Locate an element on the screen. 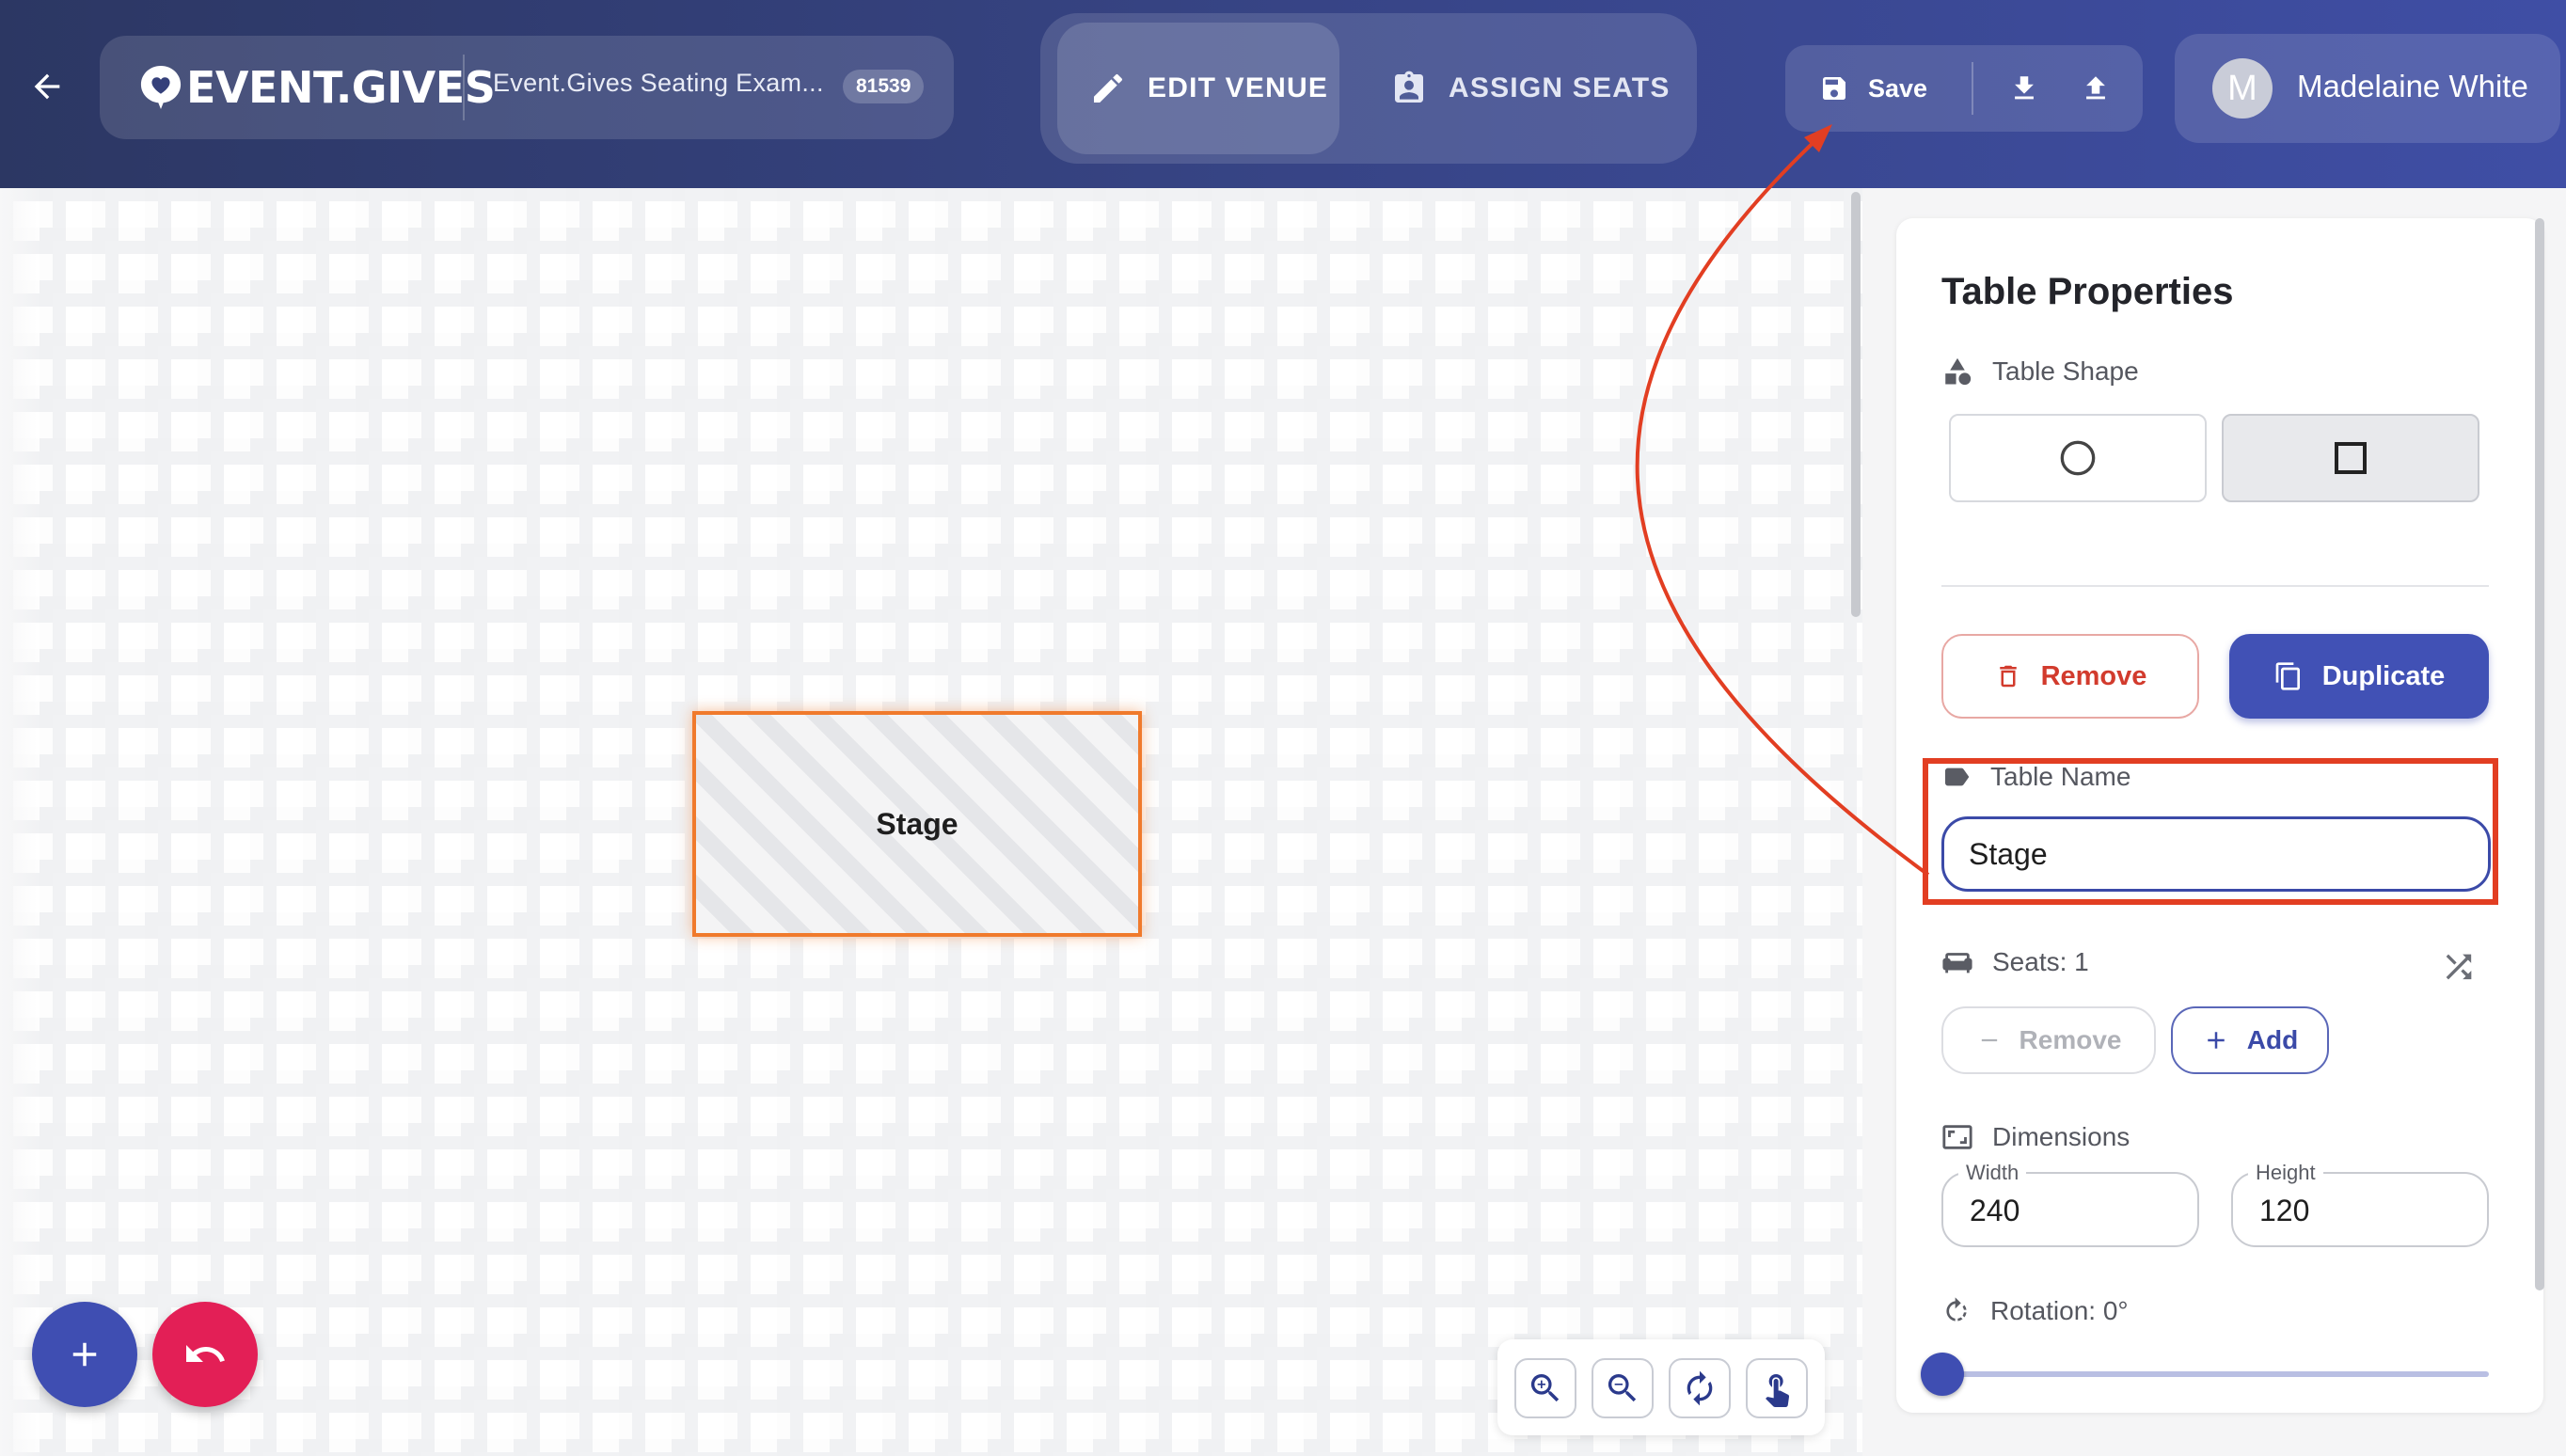 Image resolution: width=2566 pixels, height=1456 pixels. width-label: Width is located at coordinates (1993, 1173).